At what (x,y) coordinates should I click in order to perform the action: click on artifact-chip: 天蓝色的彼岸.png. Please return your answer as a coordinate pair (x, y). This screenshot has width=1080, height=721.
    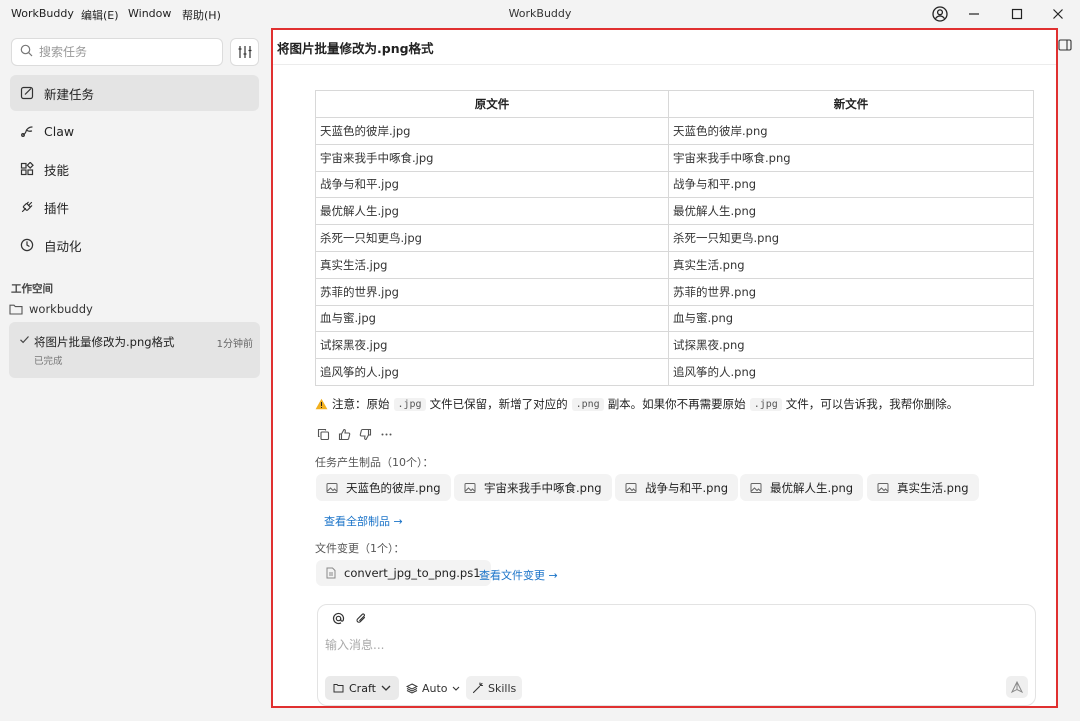
    Looking at the image, I should click on (383, 487).